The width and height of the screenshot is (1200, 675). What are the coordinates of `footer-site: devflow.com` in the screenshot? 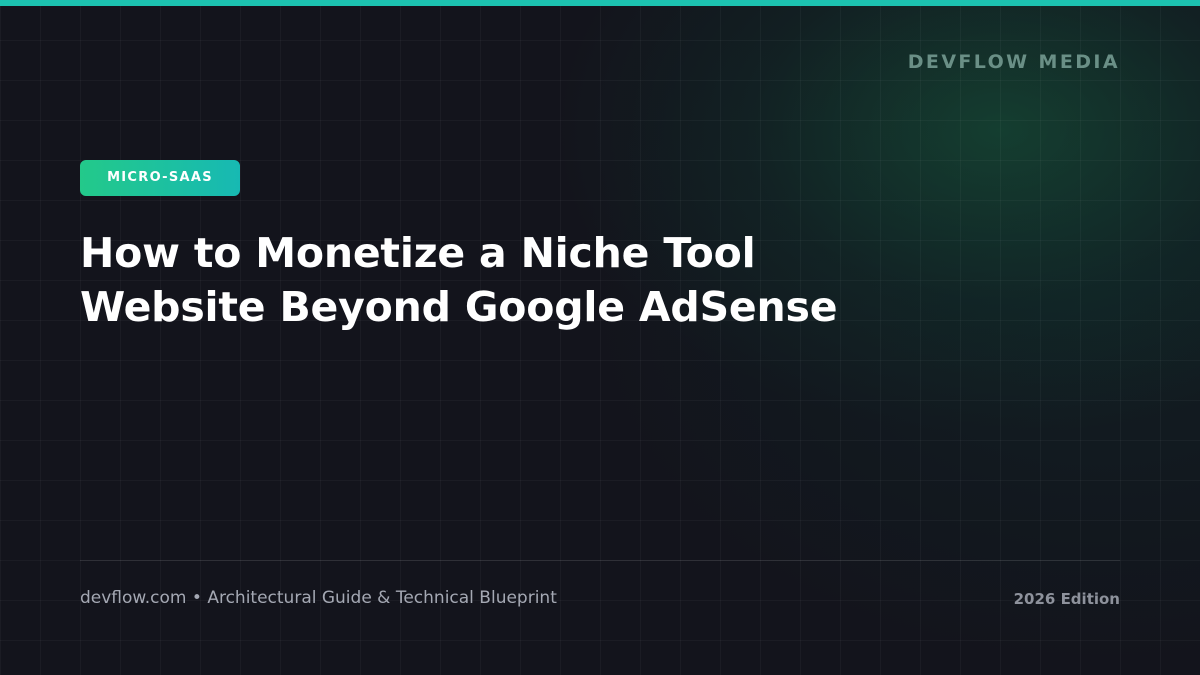 It's located at (133, 598).